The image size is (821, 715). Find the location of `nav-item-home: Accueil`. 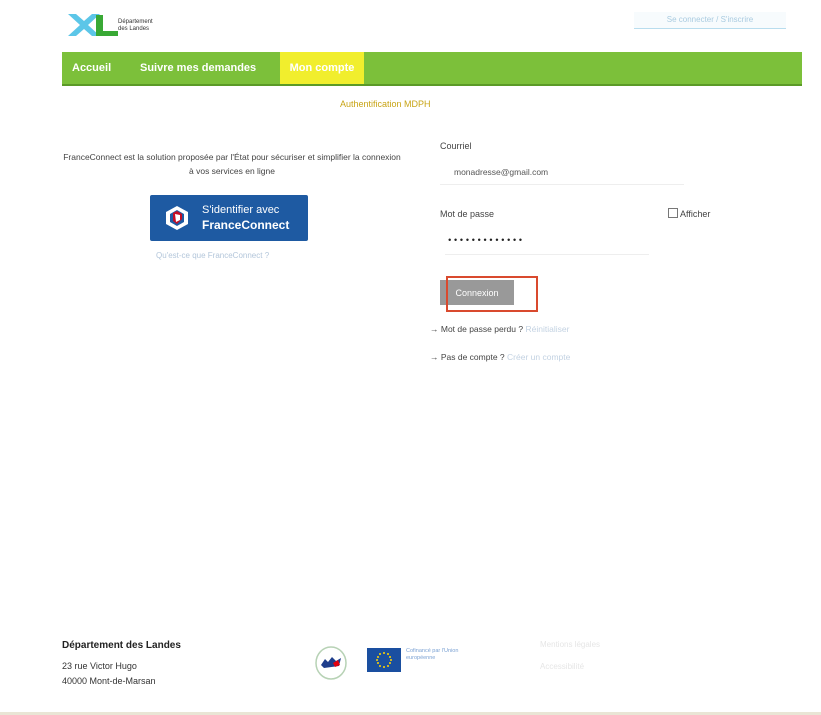

nav-item-home: Accueil is located at coordinates (91, 68).